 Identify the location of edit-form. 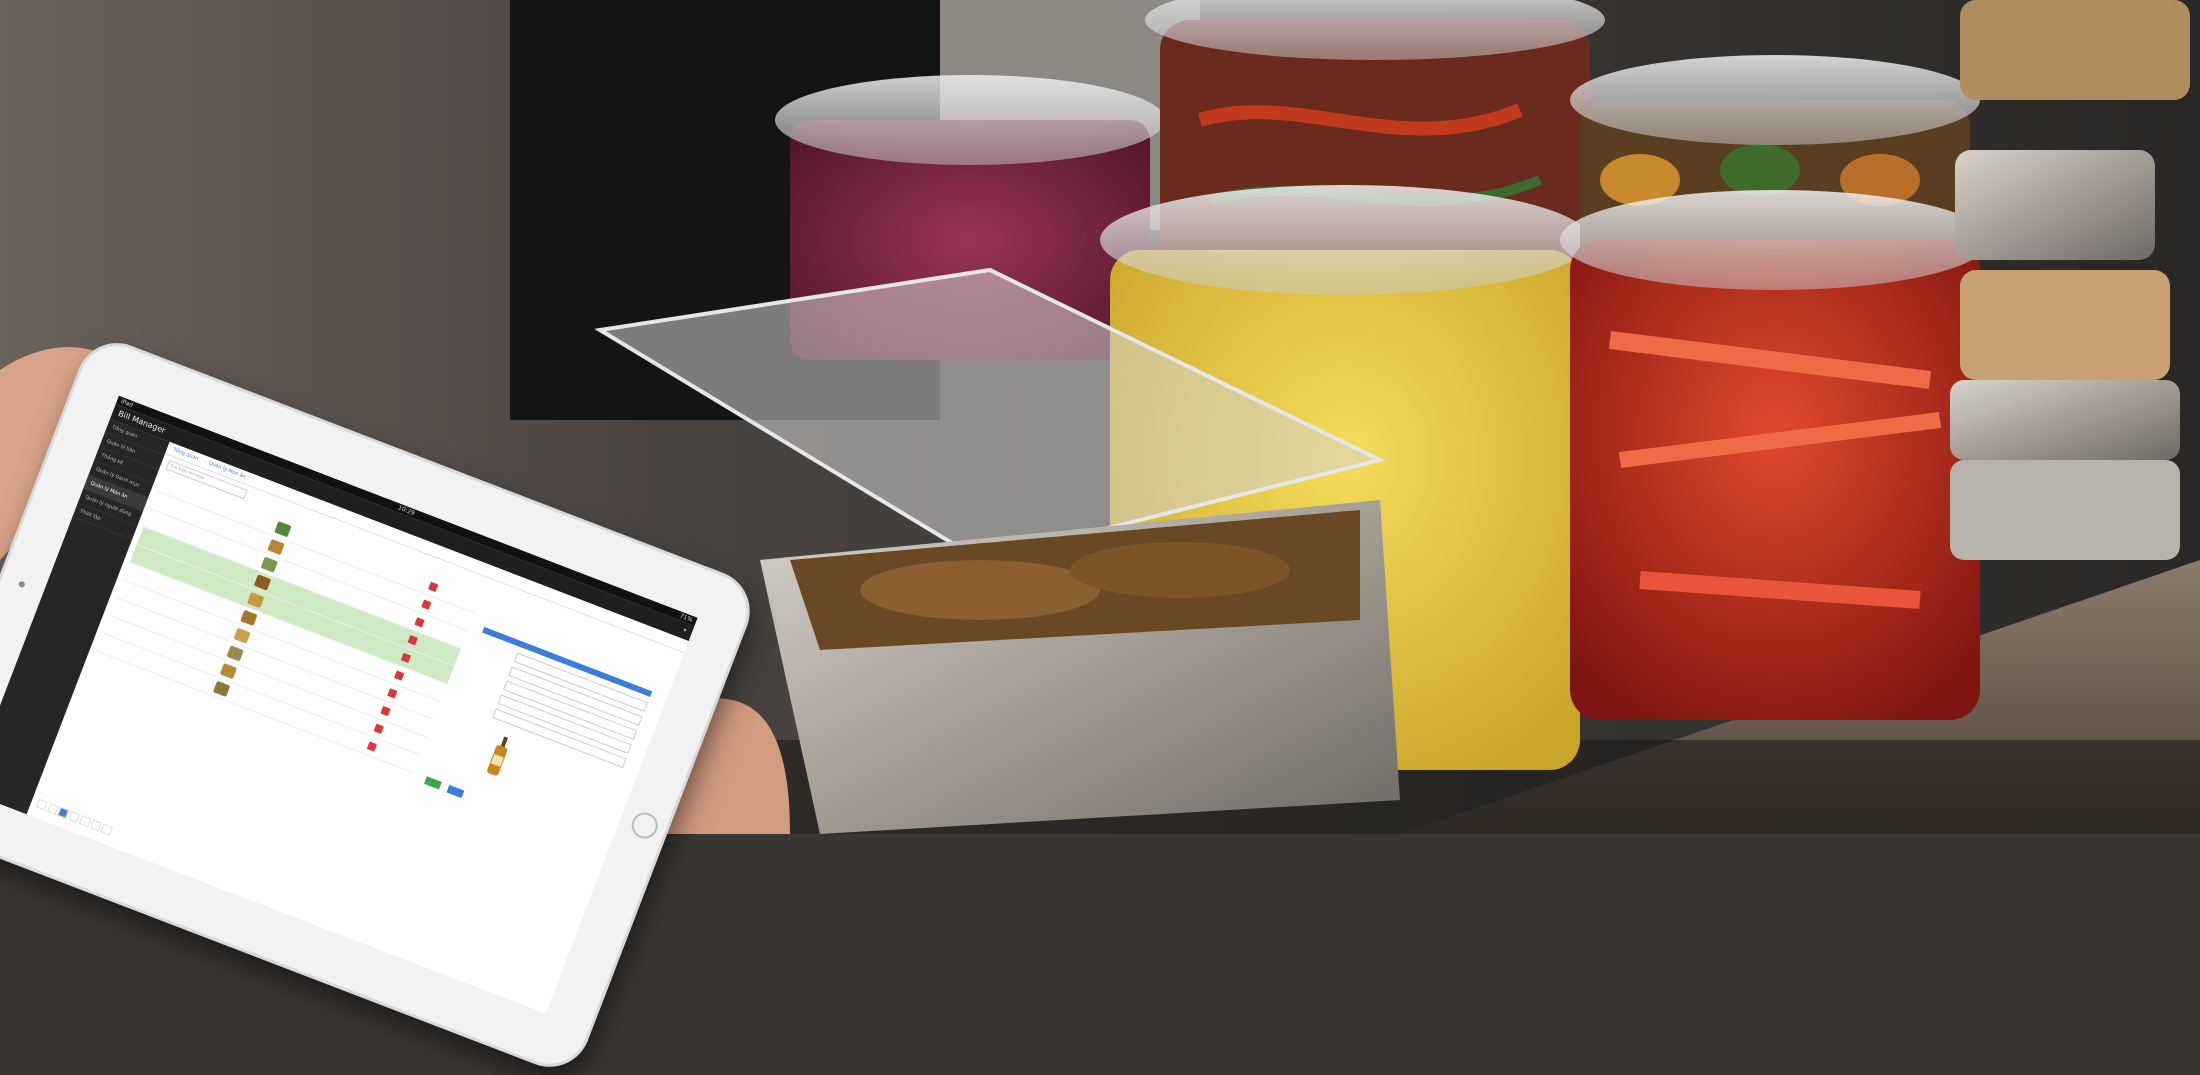
(538, 739).